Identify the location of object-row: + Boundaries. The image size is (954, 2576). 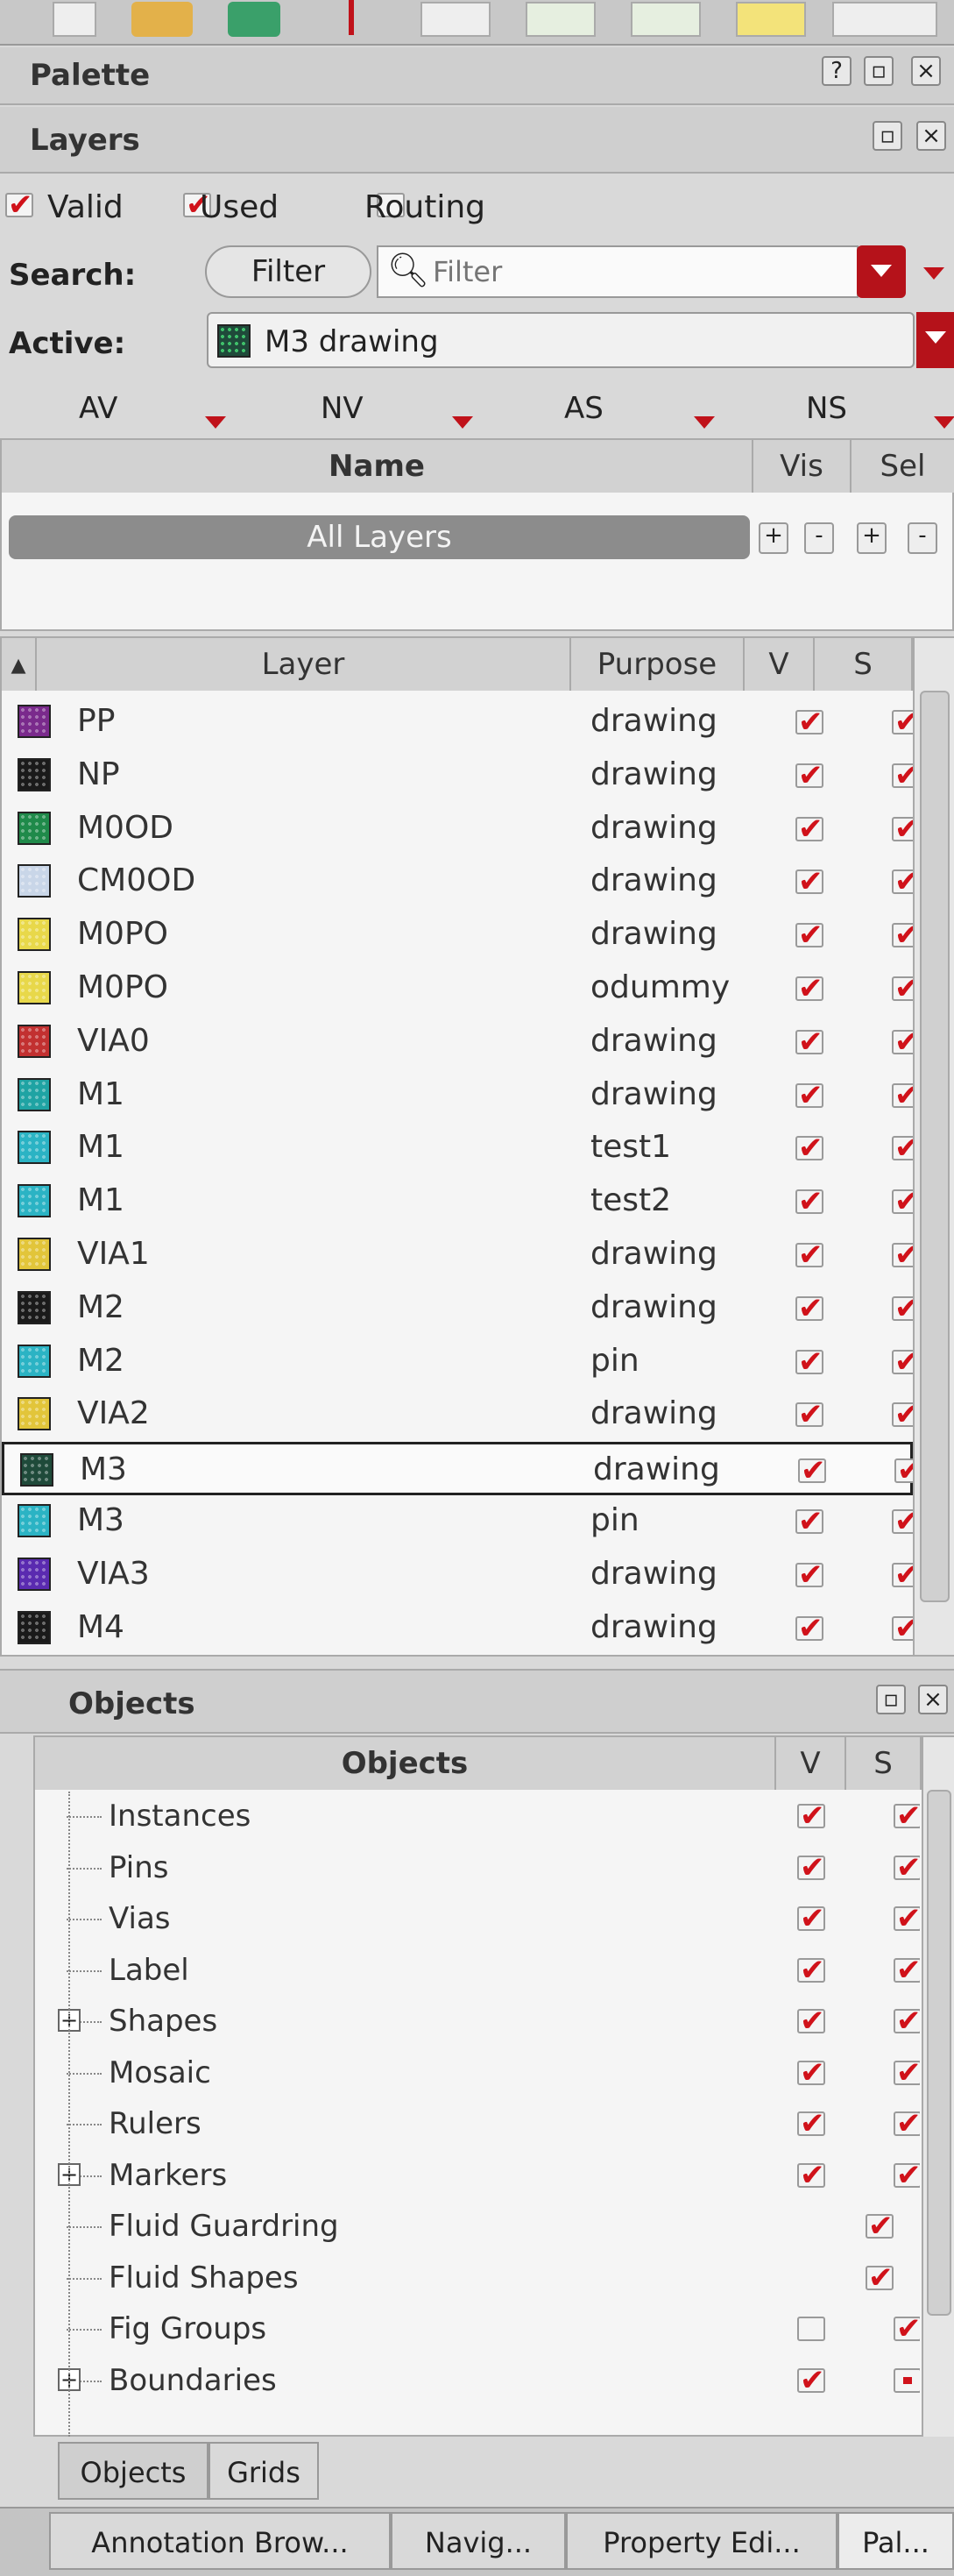
(477, 2381).